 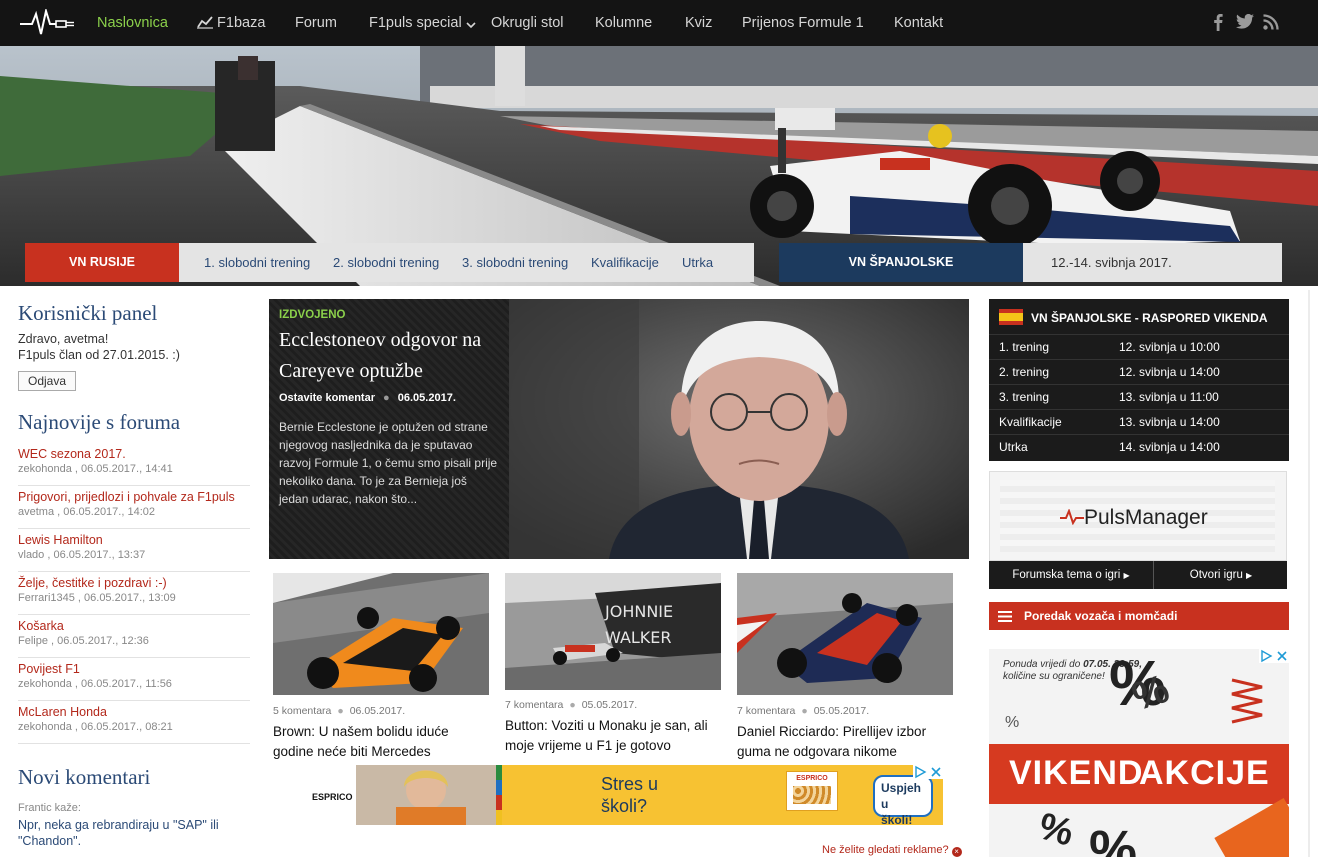 What do you see at coordinates (302, 711) in the screenshot?
I see `article-comments: 5 komentara` at bounding box center [302, 711].